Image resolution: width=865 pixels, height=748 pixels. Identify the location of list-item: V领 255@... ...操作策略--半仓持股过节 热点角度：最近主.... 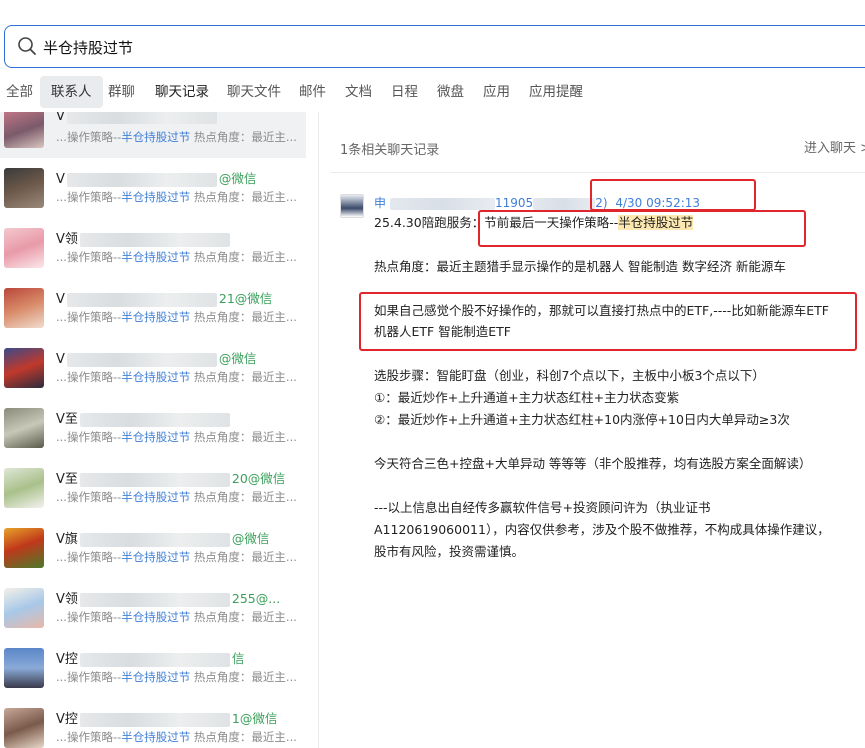
(153, 610).